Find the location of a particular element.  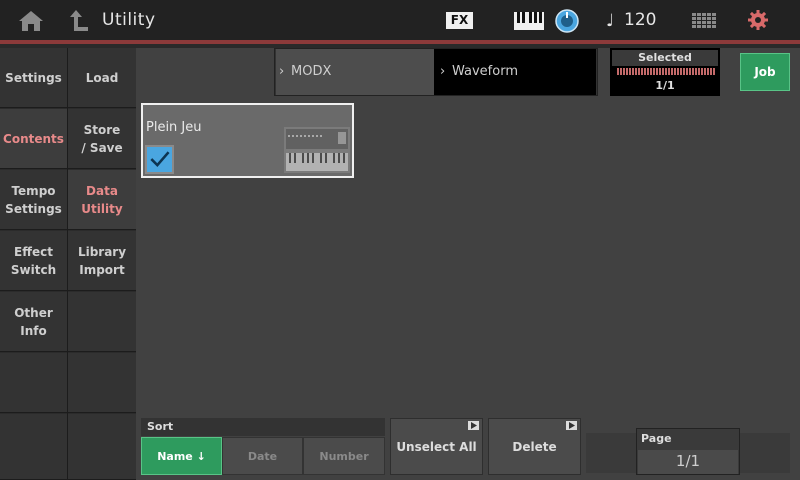

quick-setup-dial-icon is located at coordinates (567, 21).